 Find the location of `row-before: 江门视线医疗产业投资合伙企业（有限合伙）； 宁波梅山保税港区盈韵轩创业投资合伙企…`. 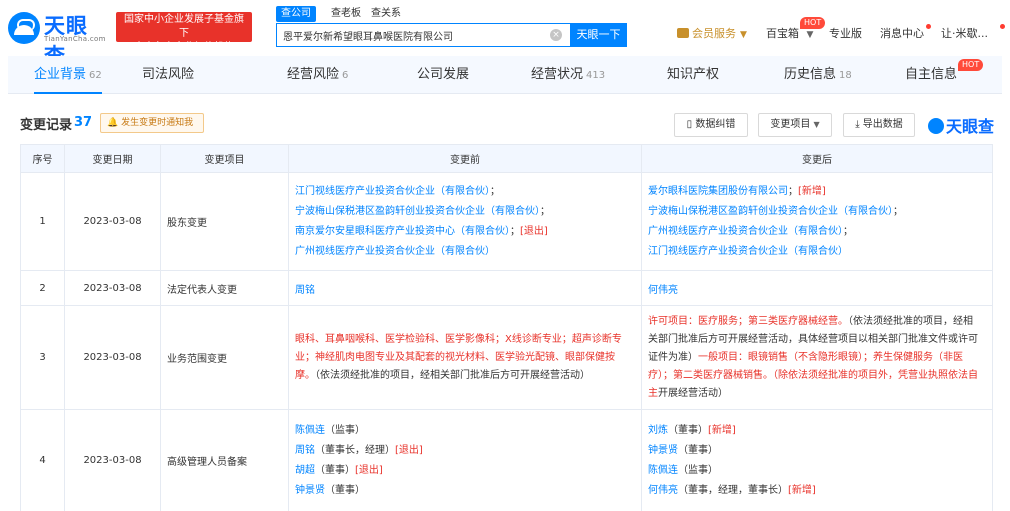

row-before: 江门视线医疗产业投资合伙企业（有限合伙）； 宁波梅山保税港区盈韵轩创业投资合伙企… is located at coordinates (465, 221).